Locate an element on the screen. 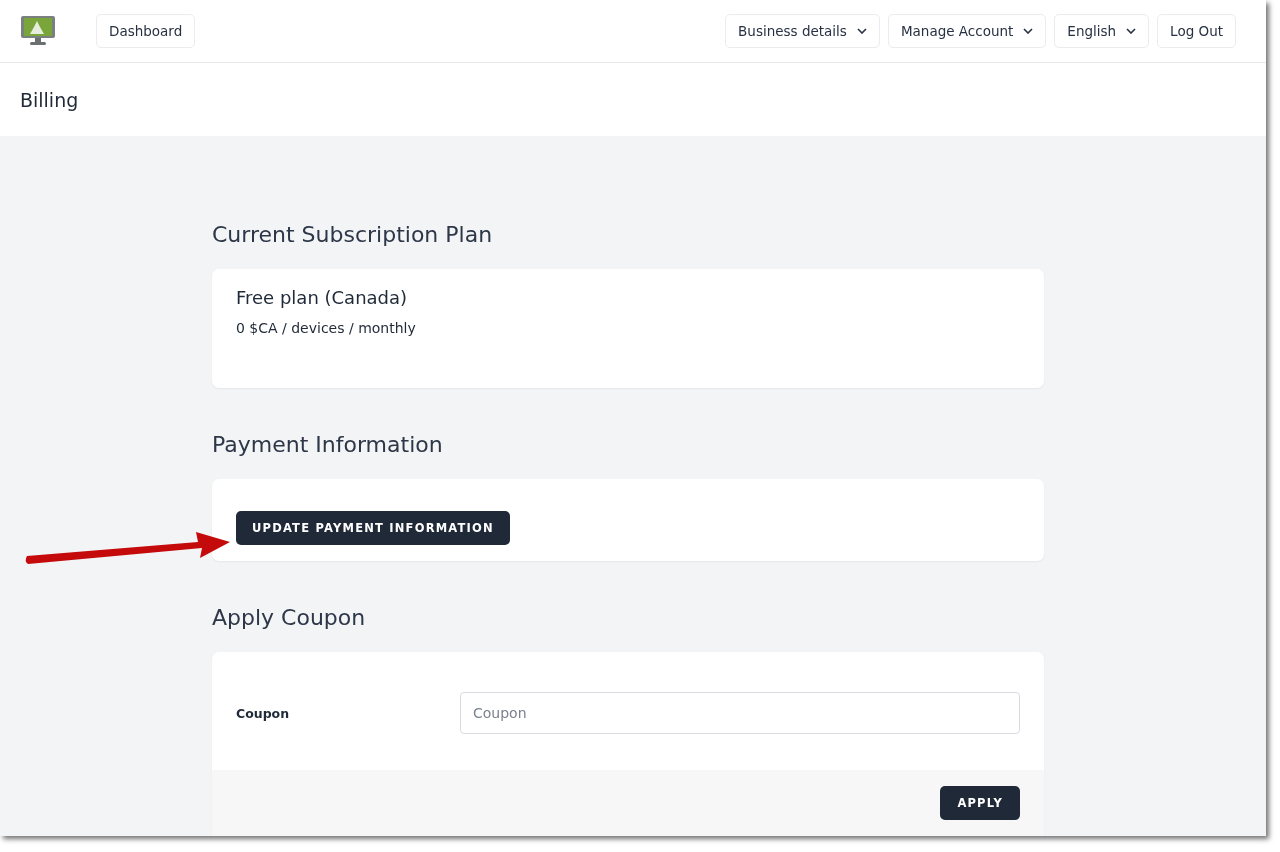 This screenshot has height=852, width=1280. dropdown-button: Manage Account is located at coordinates (967, 31).